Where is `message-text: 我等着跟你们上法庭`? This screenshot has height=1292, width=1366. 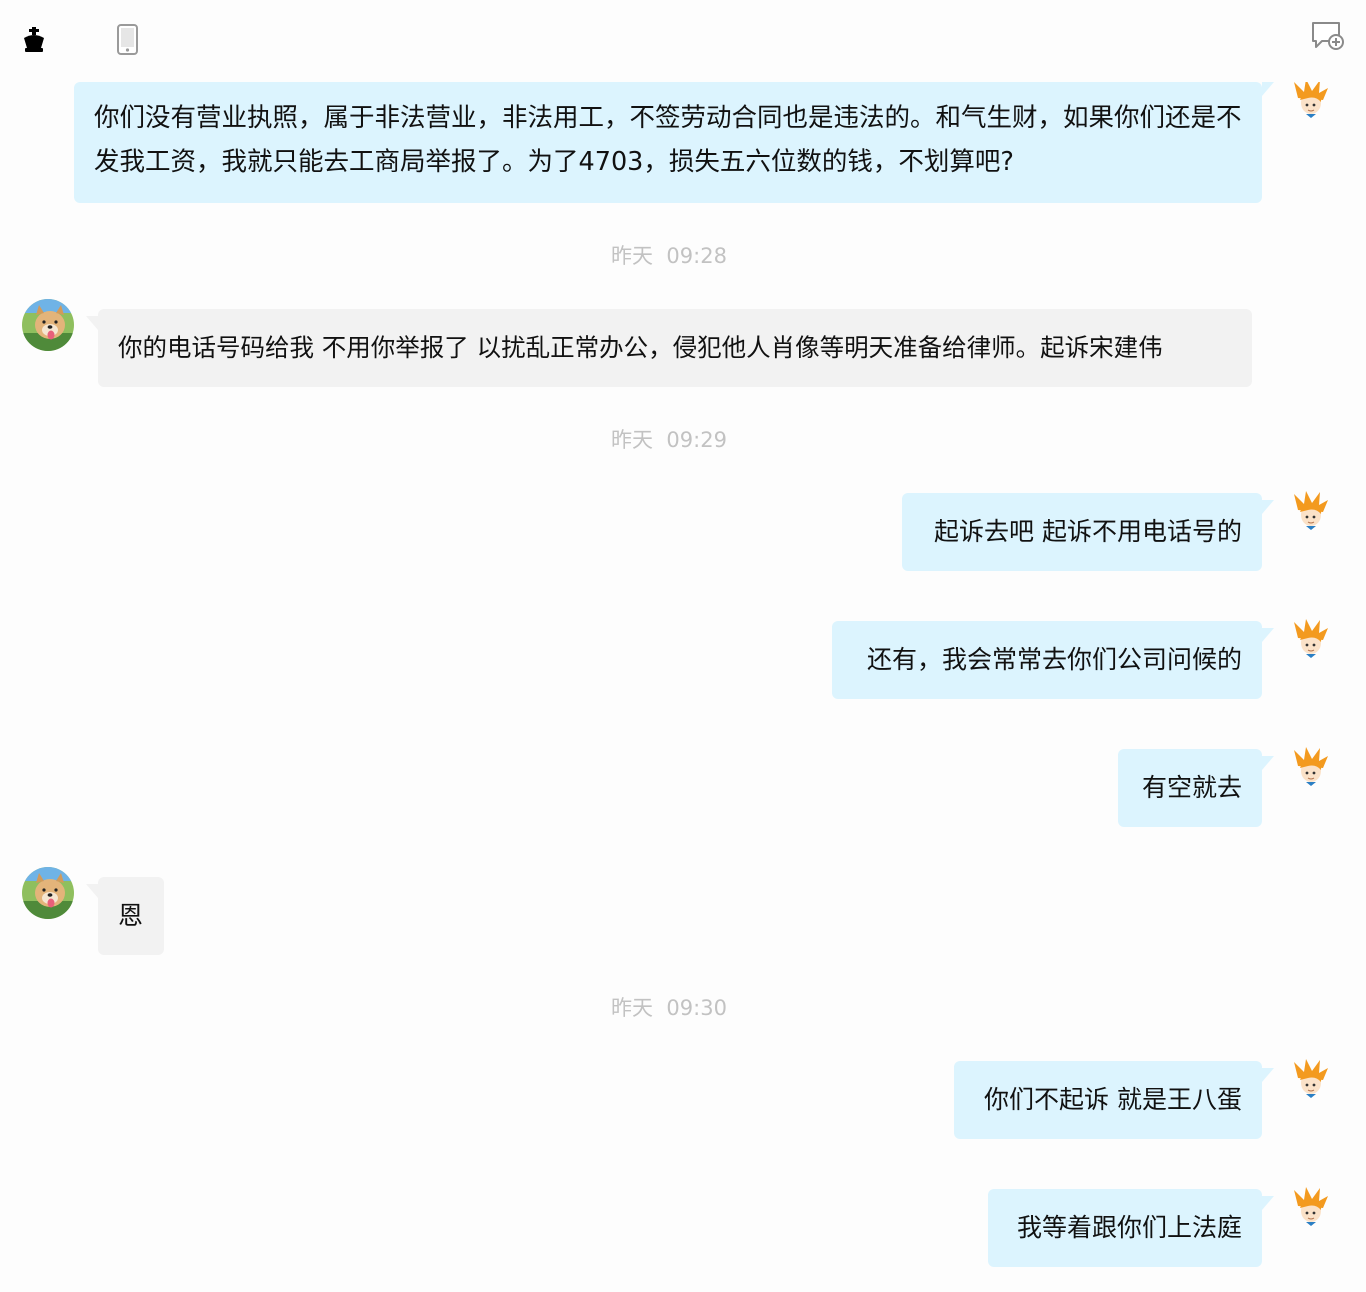
message-text: 我等着跟你们上法庭 is located at coordinates (1129, 1227).